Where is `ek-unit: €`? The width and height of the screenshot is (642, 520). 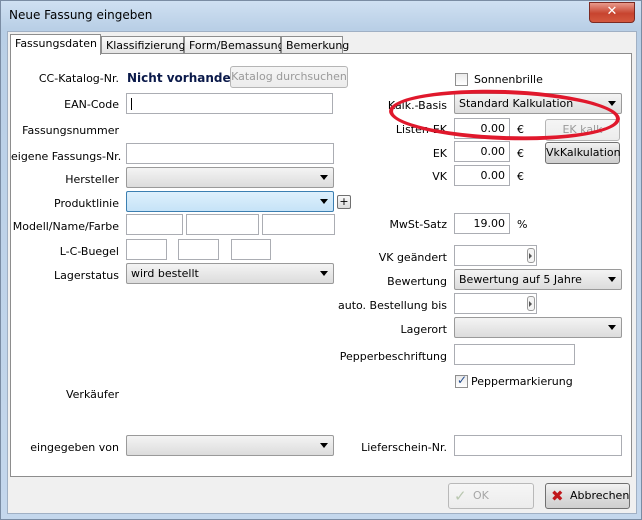
ek-unit: € is located at coordinates (520, 153).